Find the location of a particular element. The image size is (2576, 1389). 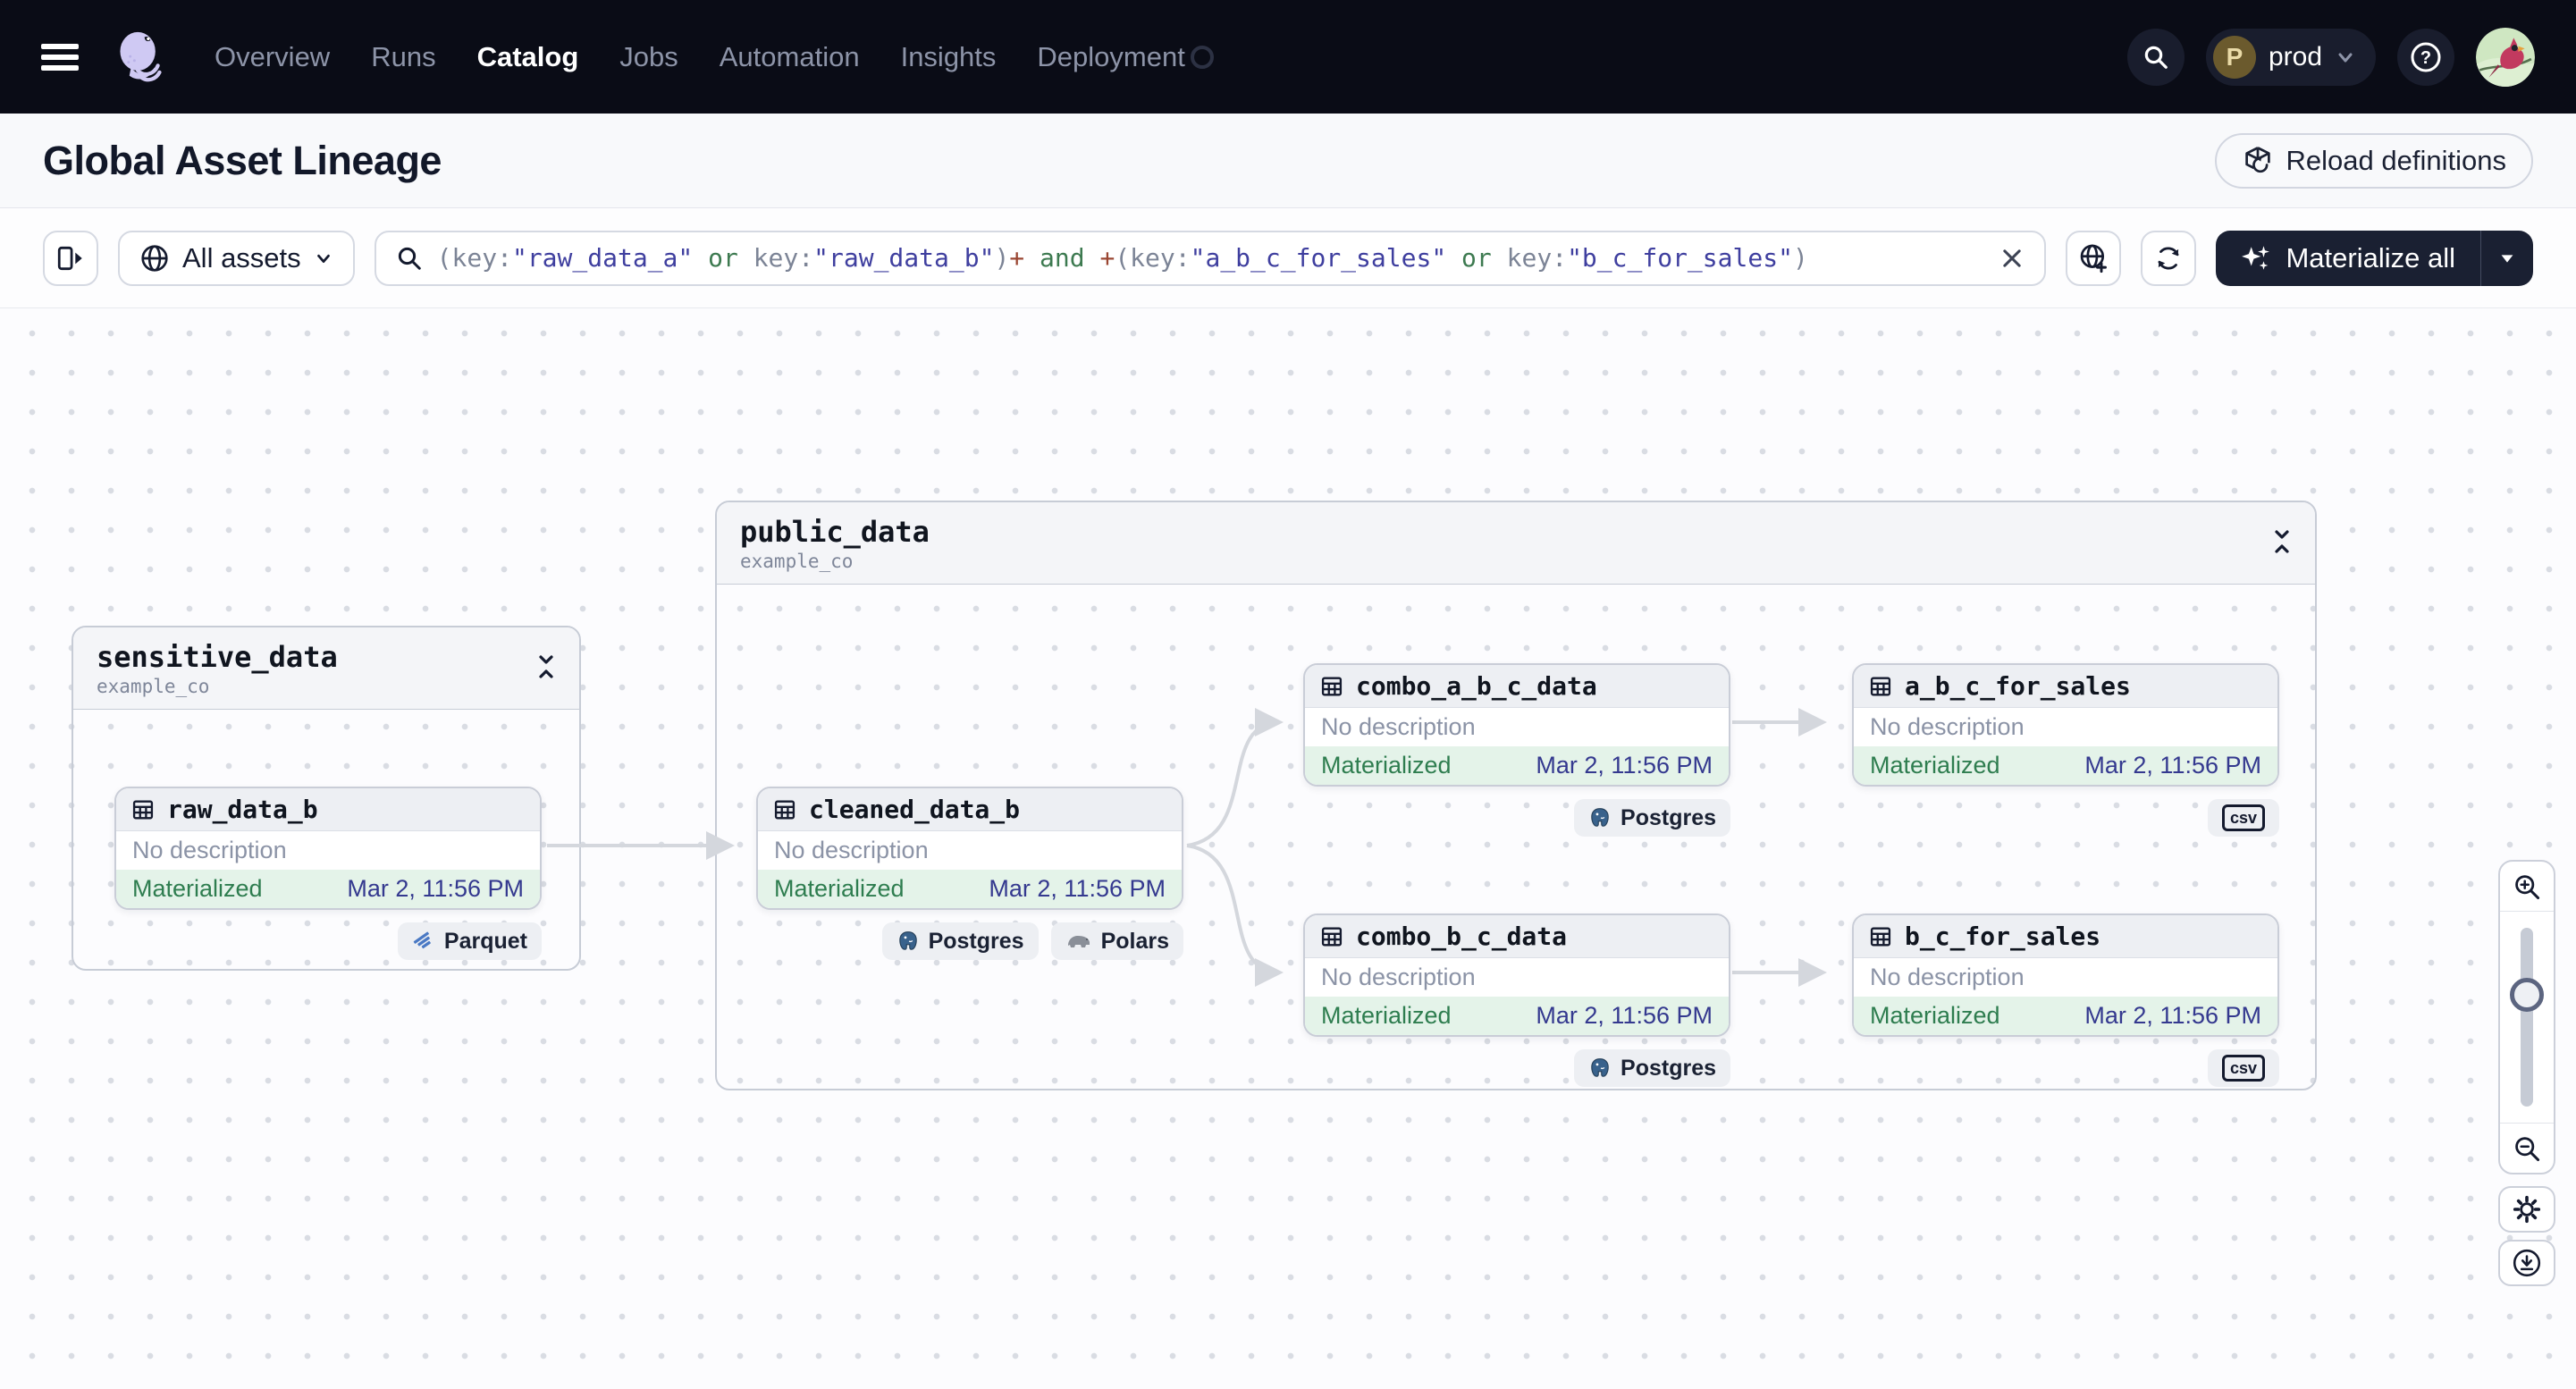

asset-name: raw_data_b is located at coordinates (243, 809).